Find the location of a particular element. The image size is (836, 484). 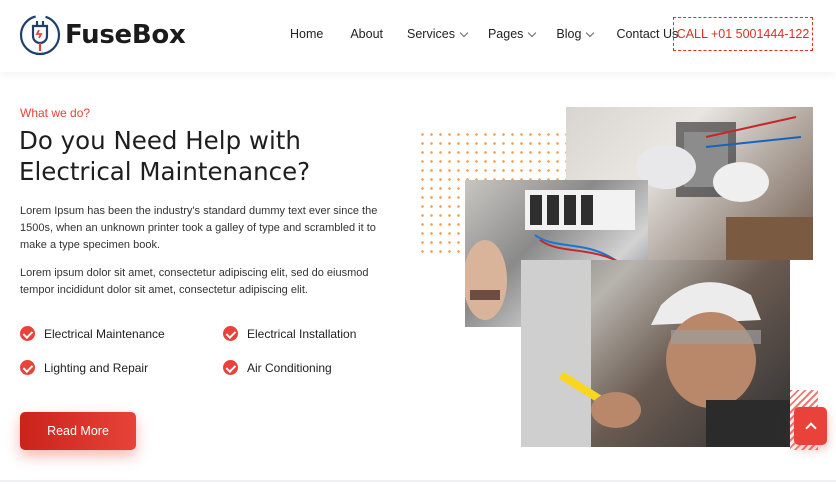

nav-services: Services is located at coordinates (438, 34).